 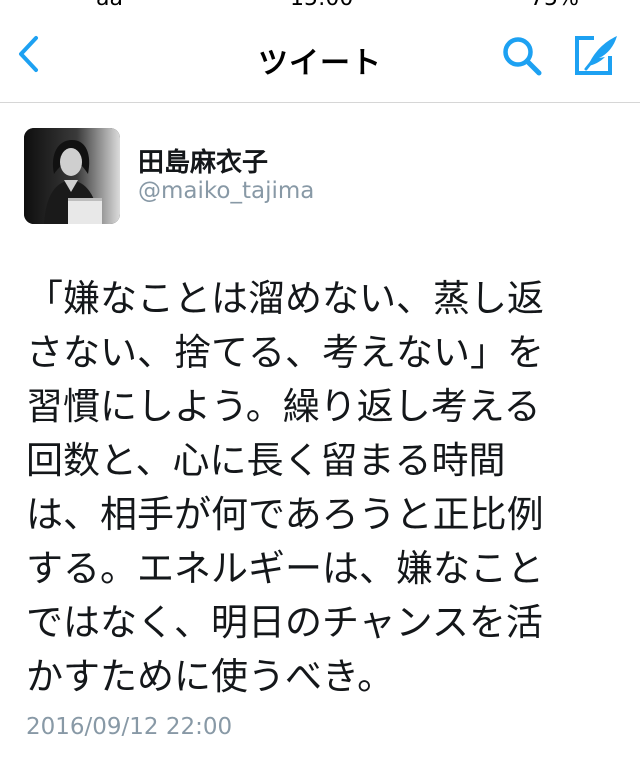 What do you see at coordinates (129, 727) in the screenshot?
I see `tweet-timestamp: 2016/09/12 22:00` at bounding box center [129, 727].